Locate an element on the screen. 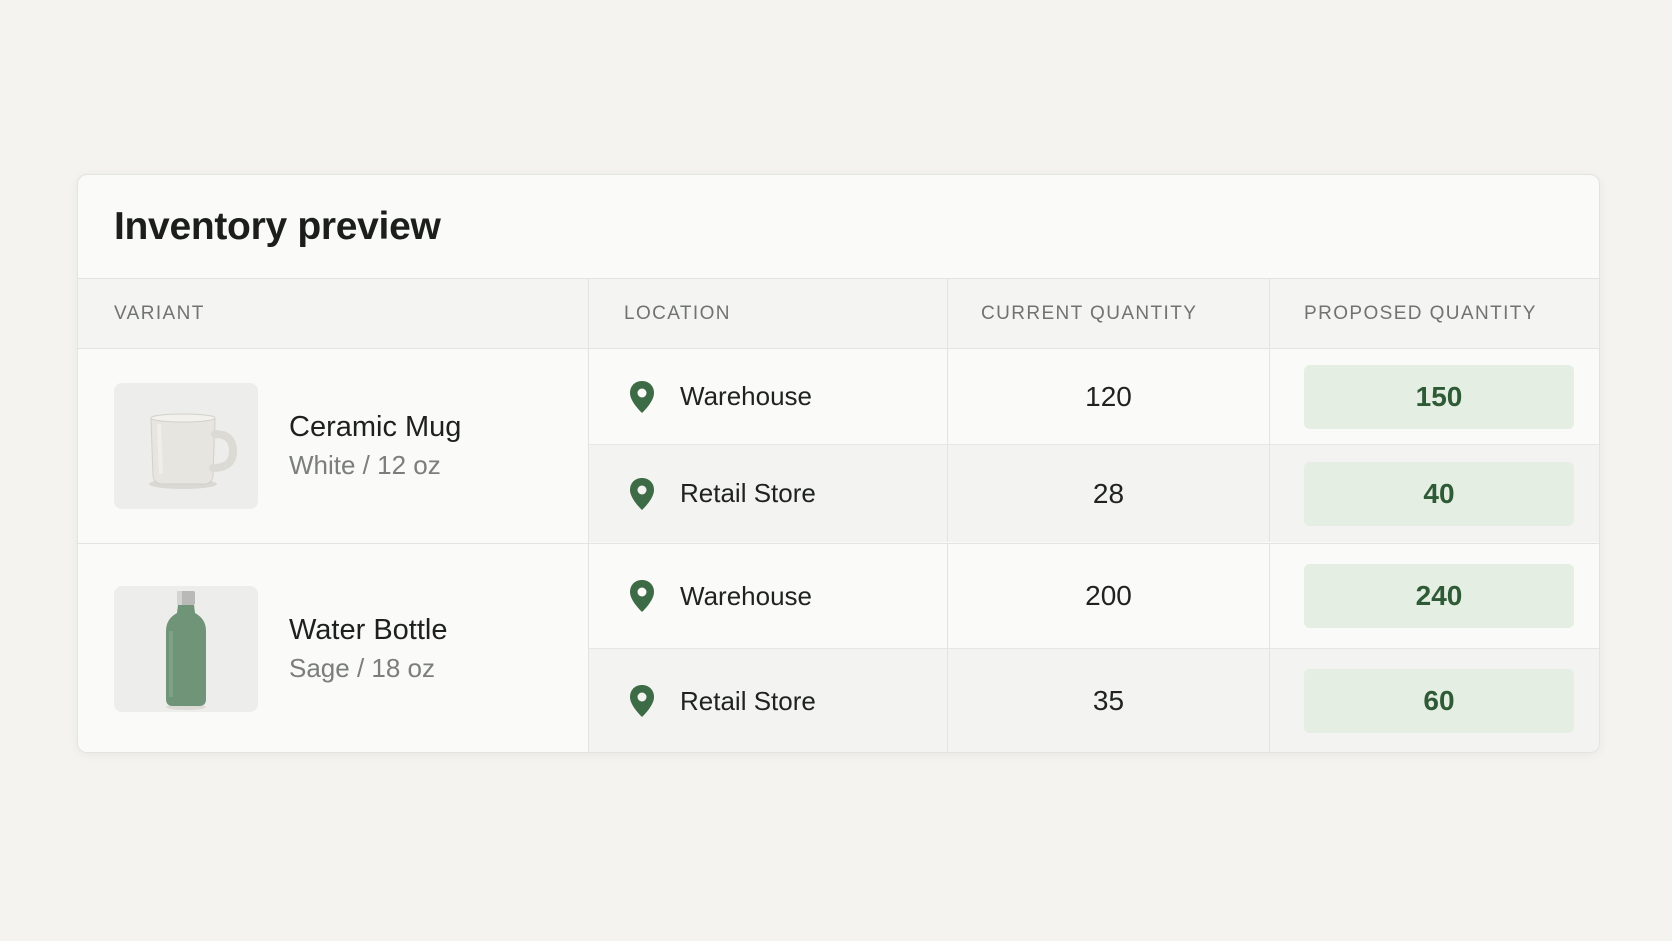 This screenshot has height=941, width=1672. mug-image is located at coordinates (186, 446).